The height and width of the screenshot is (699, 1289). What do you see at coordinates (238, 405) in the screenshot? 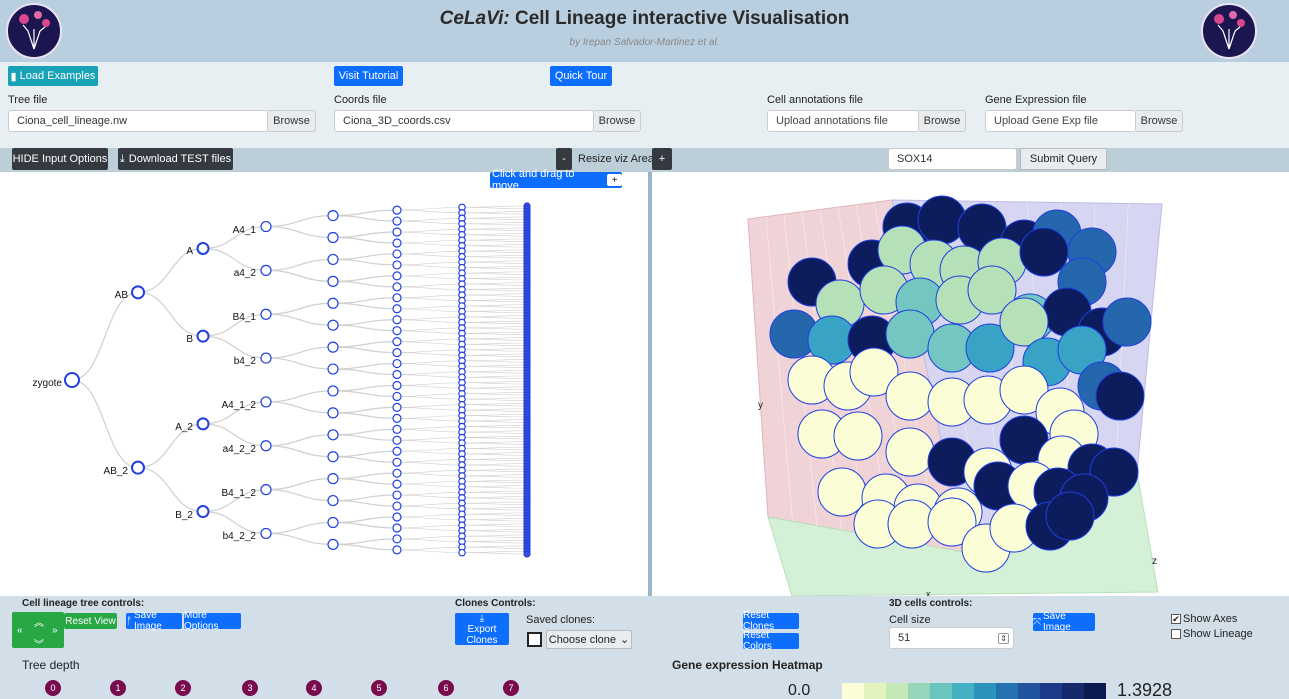
I see `tree-node-label: A4_1_2` at bounding box center [238, 405].